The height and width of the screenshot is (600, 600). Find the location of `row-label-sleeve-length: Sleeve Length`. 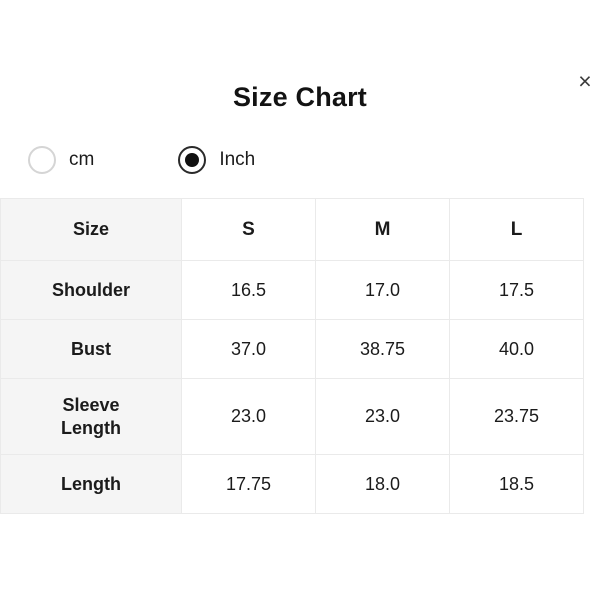

row-label-sleeve-length: Sleeve Length is located at coordinates (91, 416).